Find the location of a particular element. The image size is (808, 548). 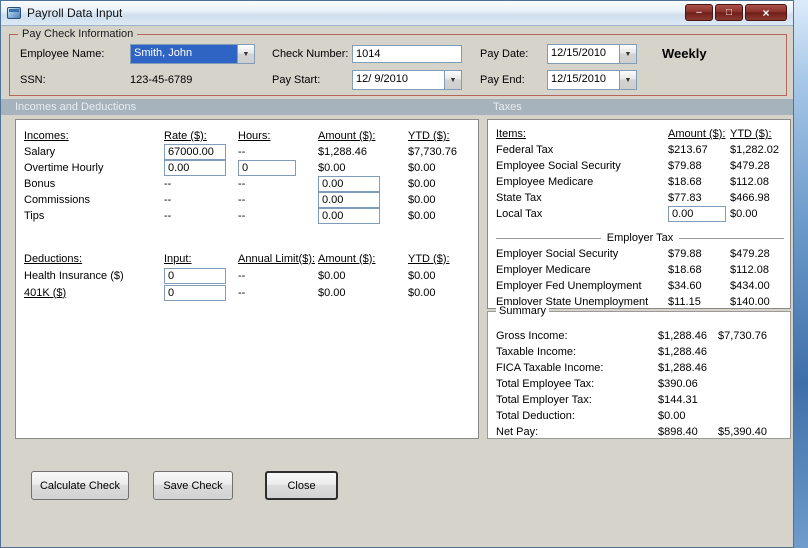

amount-cell: $898.40 is located at coordinates (678, 432).